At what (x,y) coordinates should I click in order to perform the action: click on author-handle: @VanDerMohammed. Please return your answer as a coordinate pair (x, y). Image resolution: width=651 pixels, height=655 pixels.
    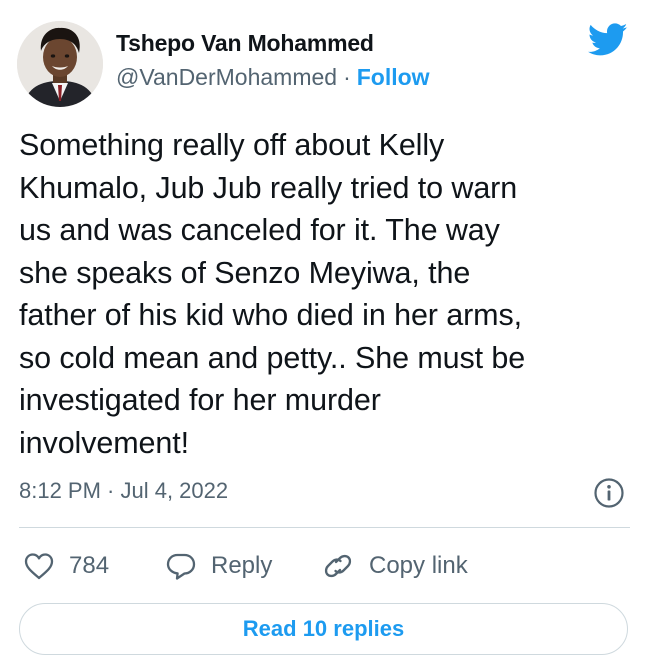
    Looking at the image, I should click on (226, 77).